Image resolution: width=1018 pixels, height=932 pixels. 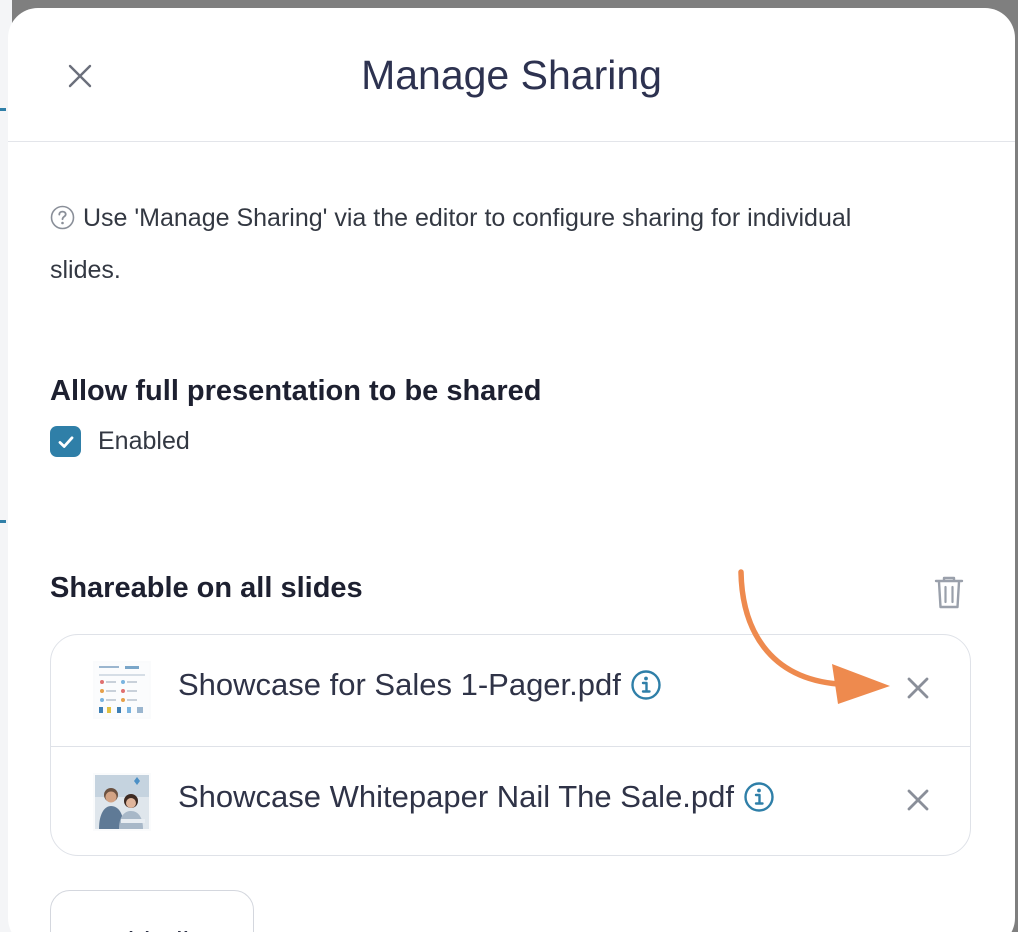 What do you see at coordinates (122, 802) in the screenshot?
I see `photo-thumbnail` at bounding box center [122, 802].